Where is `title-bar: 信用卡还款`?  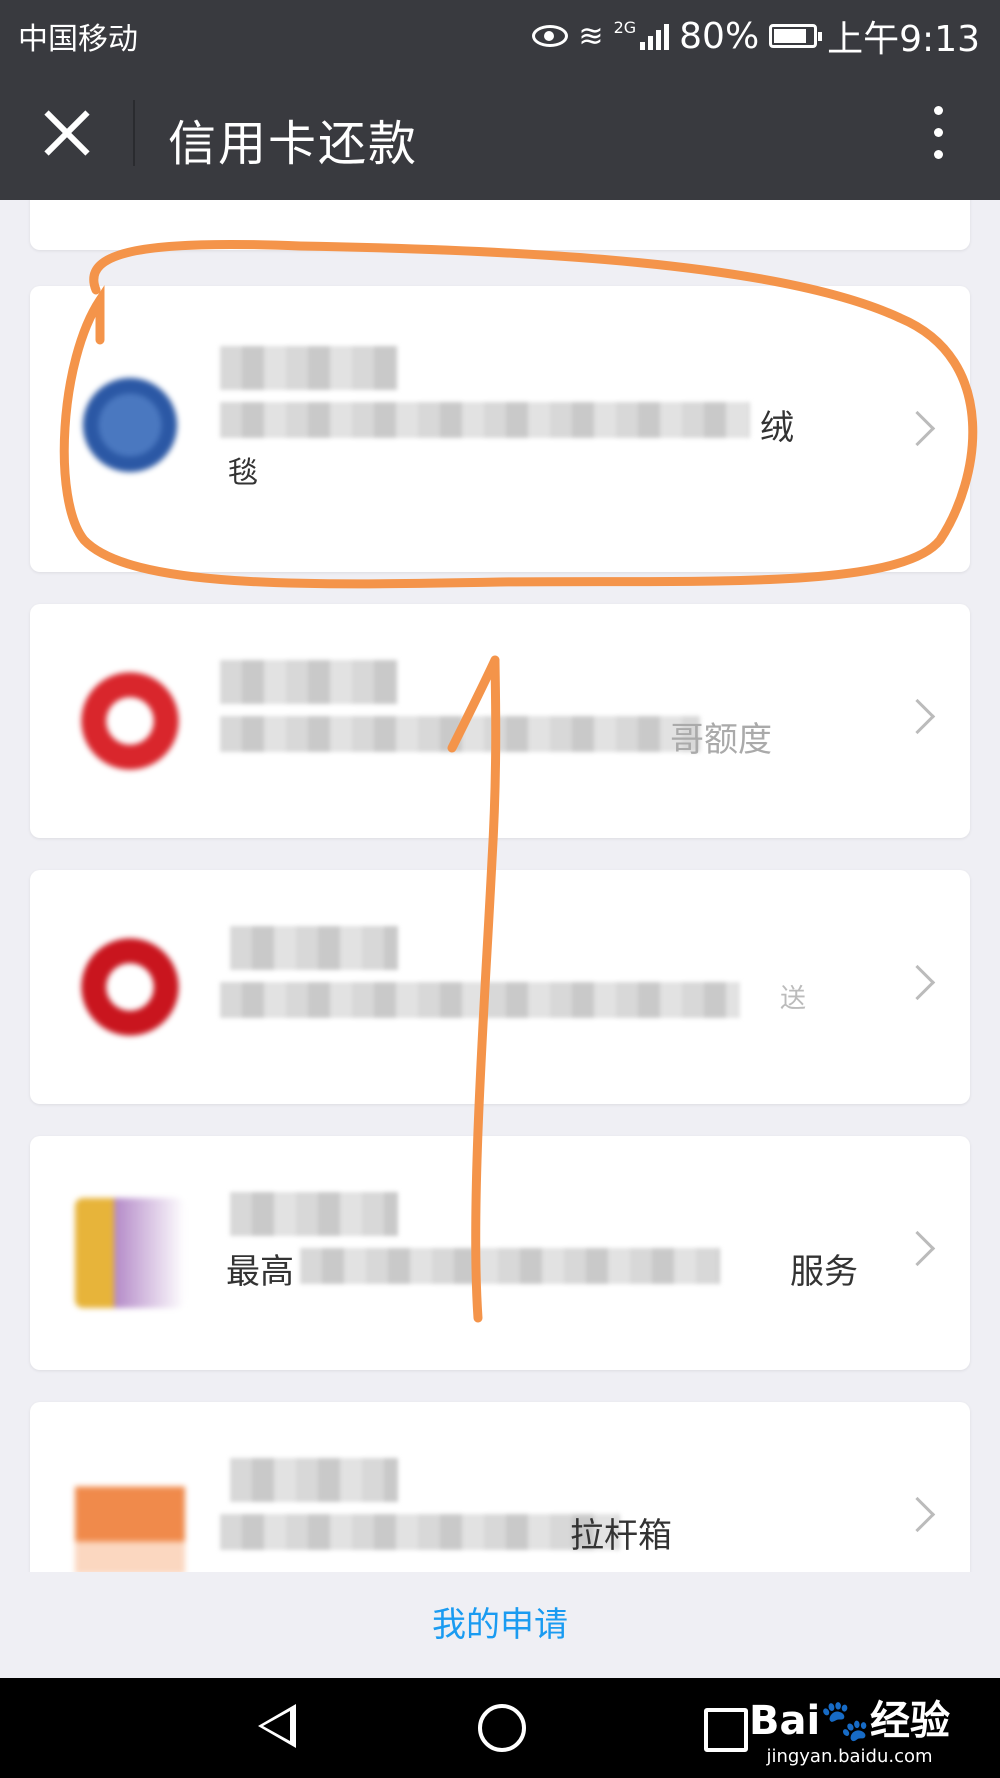 title-bar: 信用卡还款 is located at coordinates (500, 133).